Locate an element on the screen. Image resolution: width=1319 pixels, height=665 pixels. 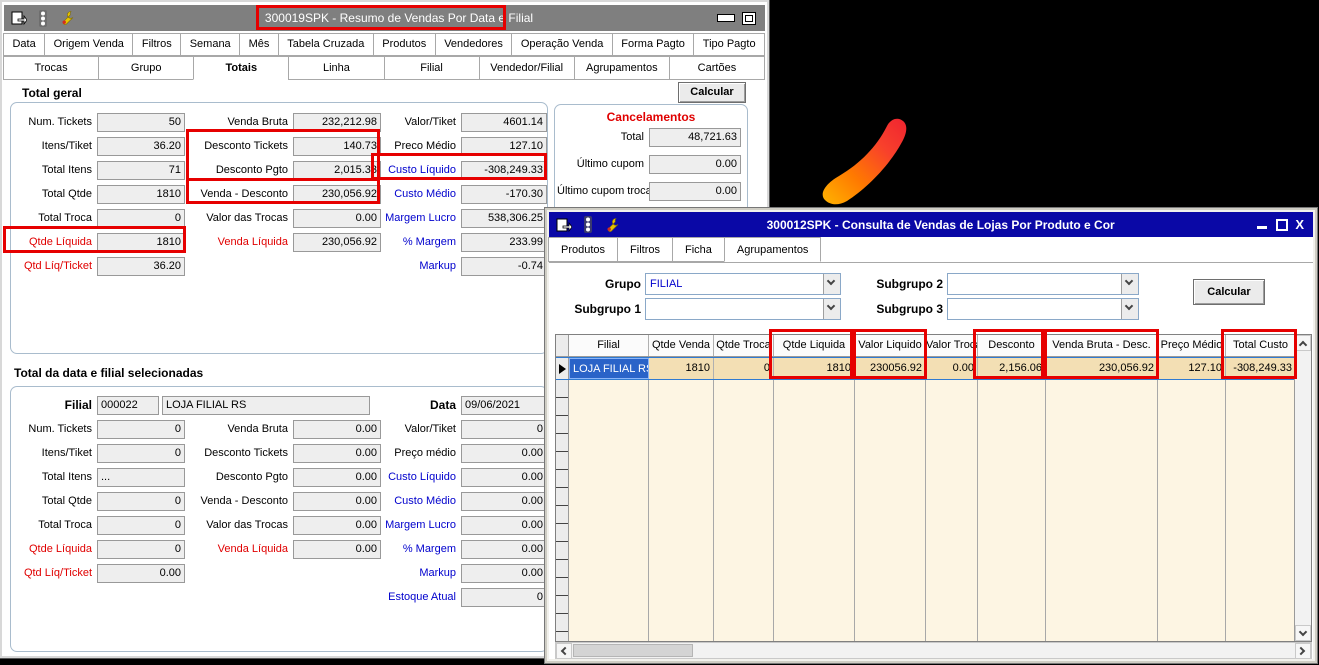
subgrupo3-select is located at coordinates (1043, 309).